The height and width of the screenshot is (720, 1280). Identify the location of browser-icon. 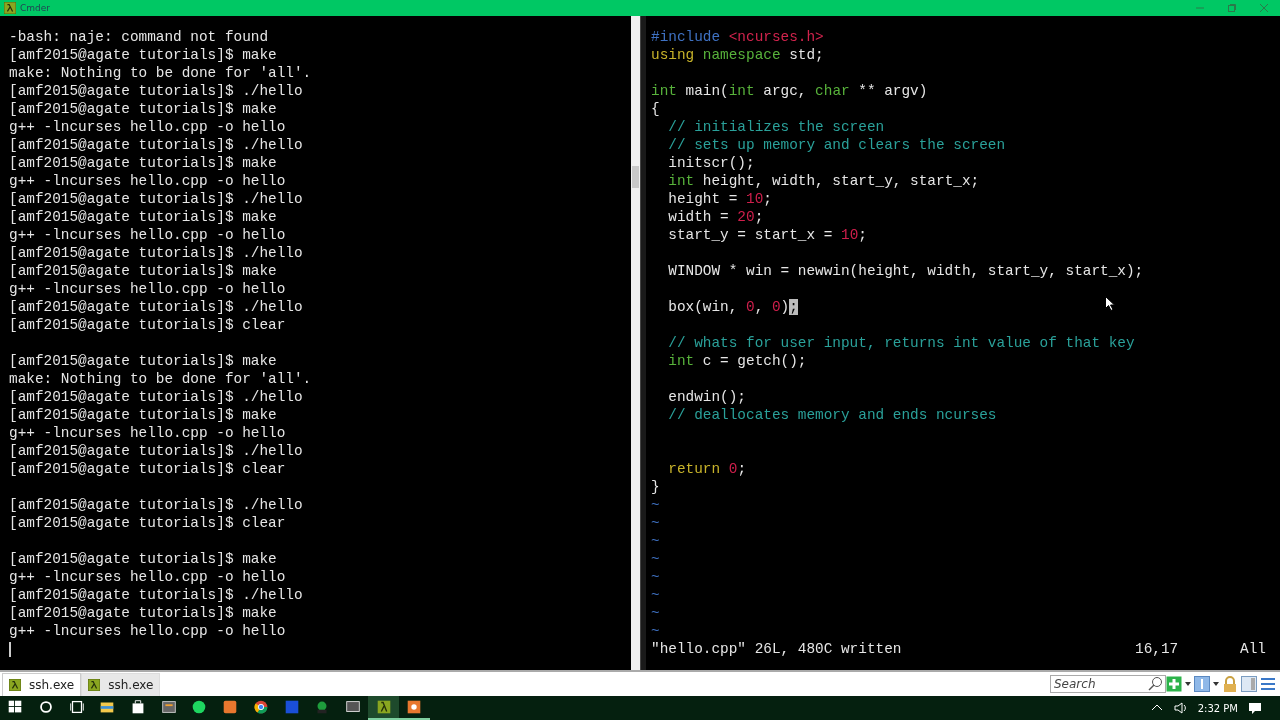
(261, 707).